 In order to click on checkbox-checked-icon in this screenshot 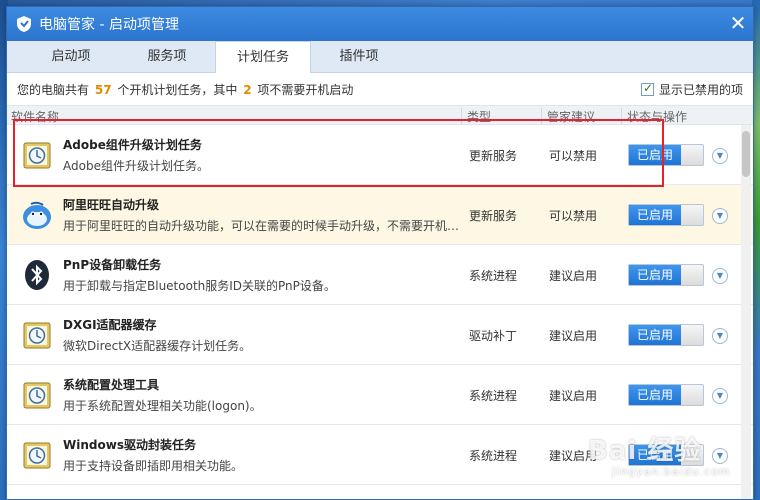, I will do `click(647, 88)`.